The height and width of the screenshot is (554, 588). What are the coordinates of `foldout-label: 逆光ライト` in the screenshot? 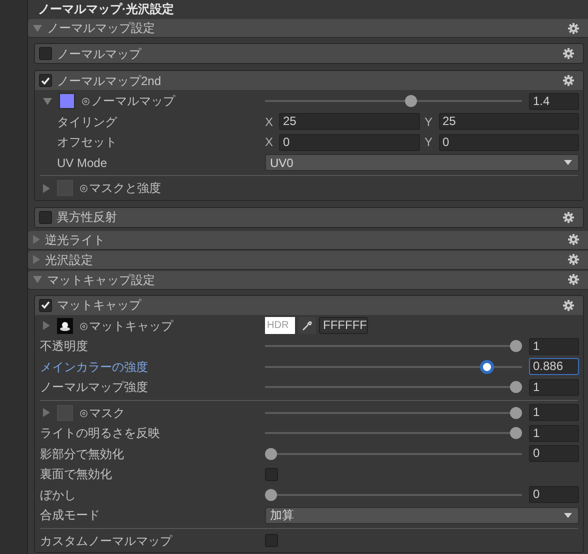 It's located at (75, 240).